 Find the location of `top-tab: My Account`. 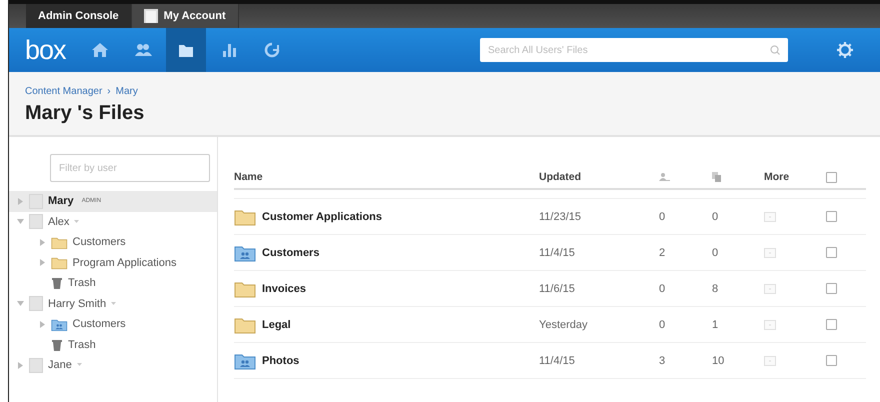

top-tab: My Account is located at coordinates (185, 16).